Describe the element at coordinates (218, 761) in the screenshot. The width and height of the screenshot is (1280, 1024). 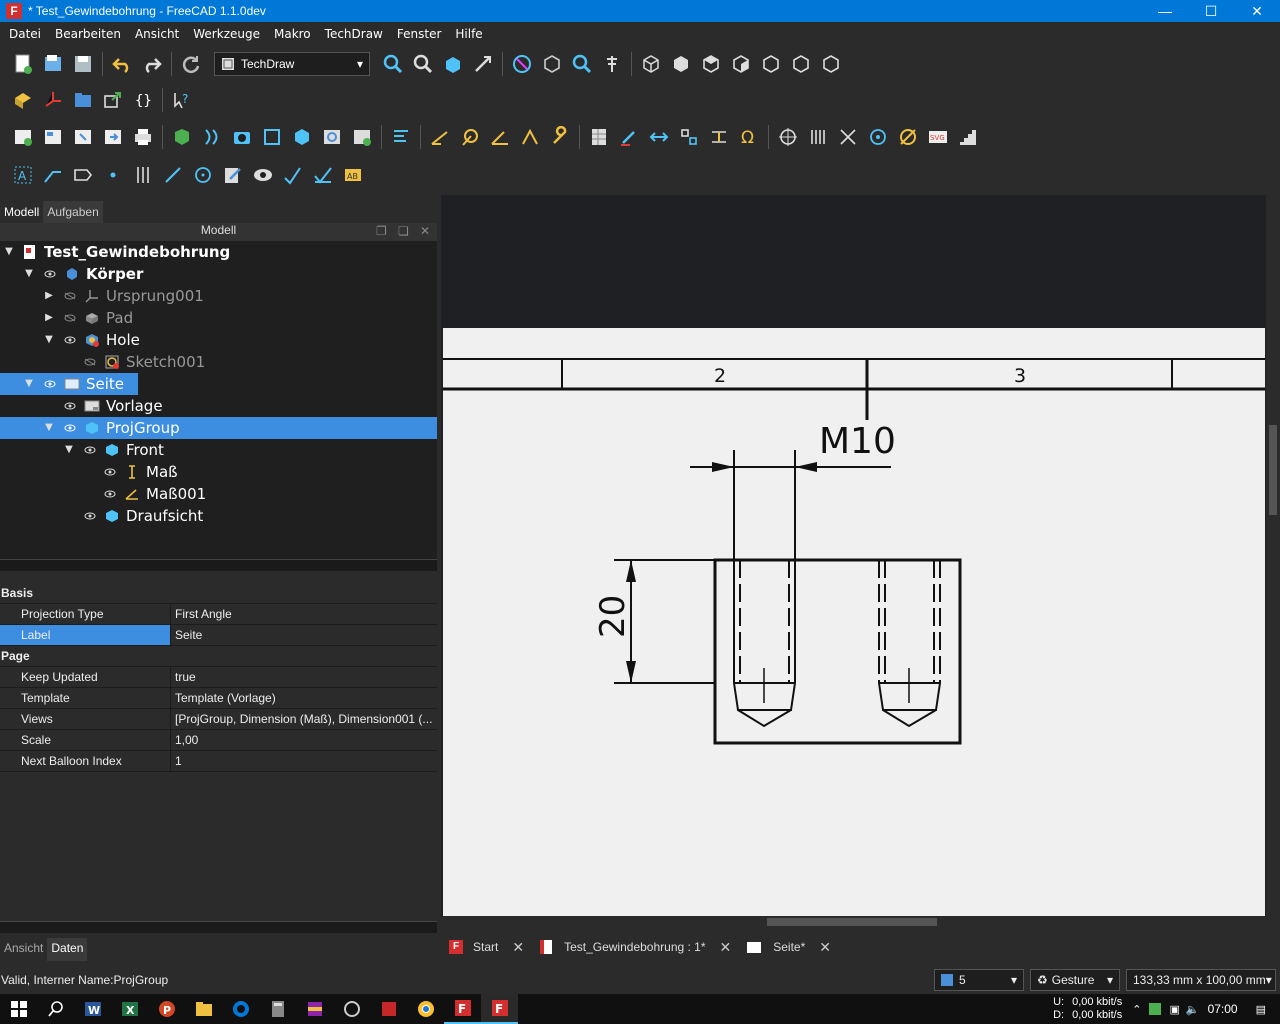
I see `property-next-balloon-index: Next Balloon Index 1` at that location.